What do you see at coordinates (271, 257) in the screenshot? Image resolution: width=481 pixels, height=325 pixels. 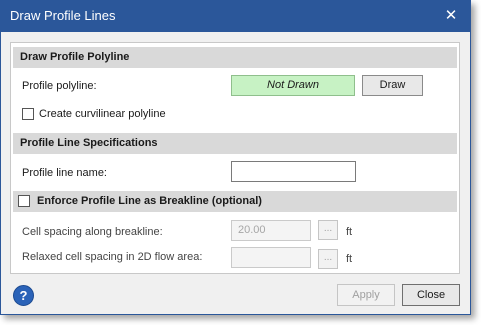 I see `relaxed-spacing-input` at bounding box center [271, 257].